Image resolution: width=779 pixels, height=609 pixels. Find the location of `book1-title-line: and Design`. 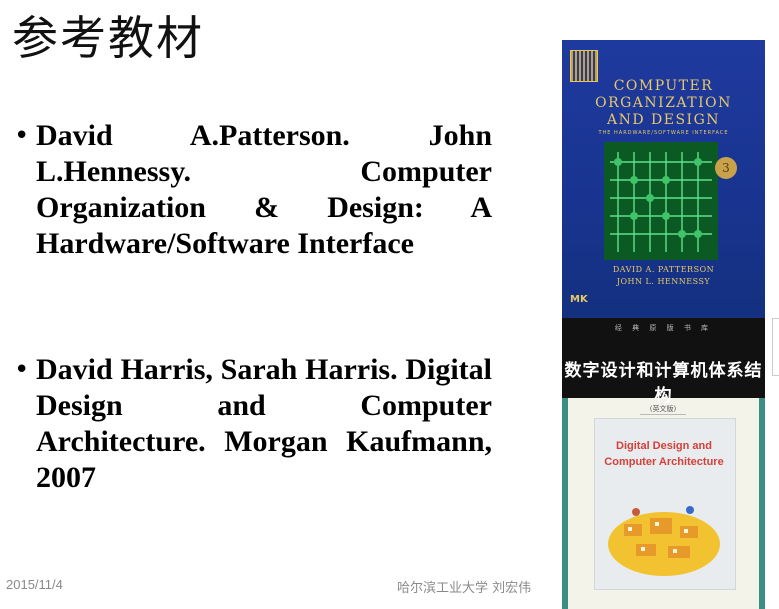

book1-title-line: and Design is located at coordinates (663, 120).